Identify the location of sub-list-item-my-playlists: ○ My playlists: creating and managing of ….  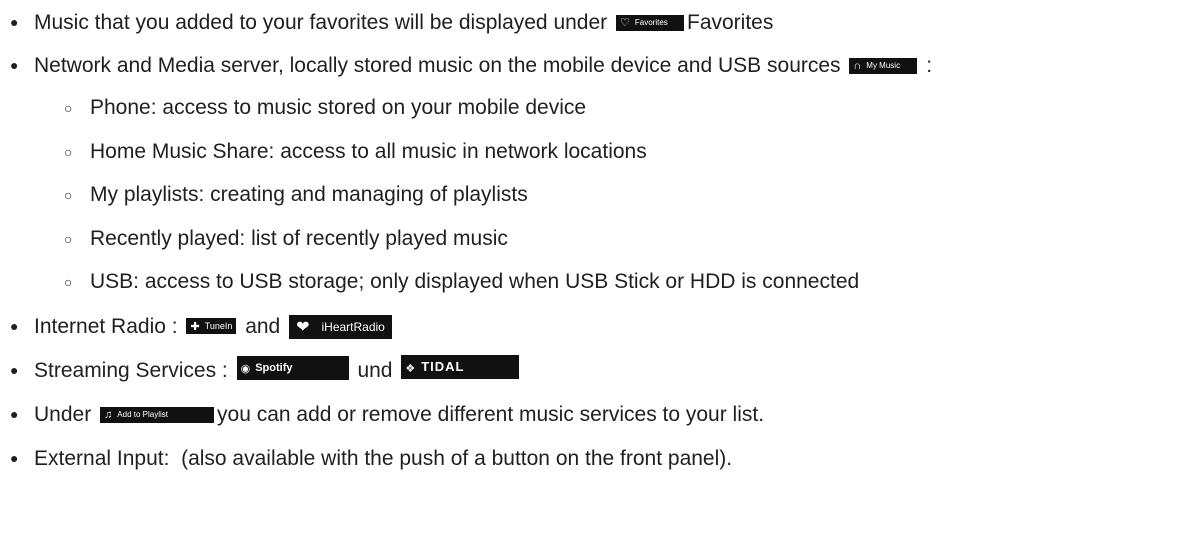
(296, 195).